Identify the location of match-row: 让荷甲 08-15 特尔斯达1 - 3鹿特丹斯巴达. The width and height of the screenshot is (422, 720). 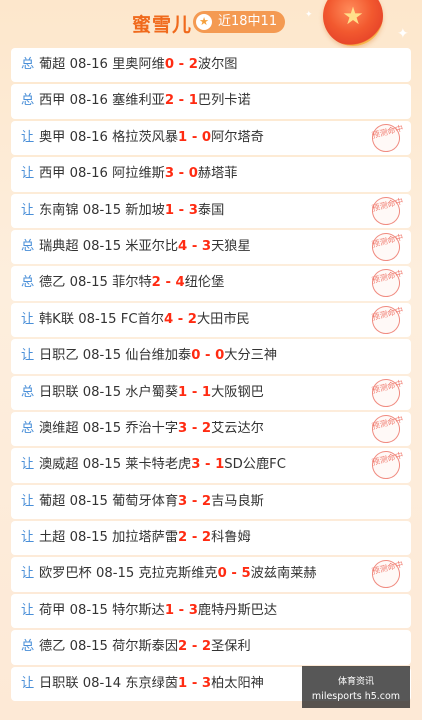
(211, 611).